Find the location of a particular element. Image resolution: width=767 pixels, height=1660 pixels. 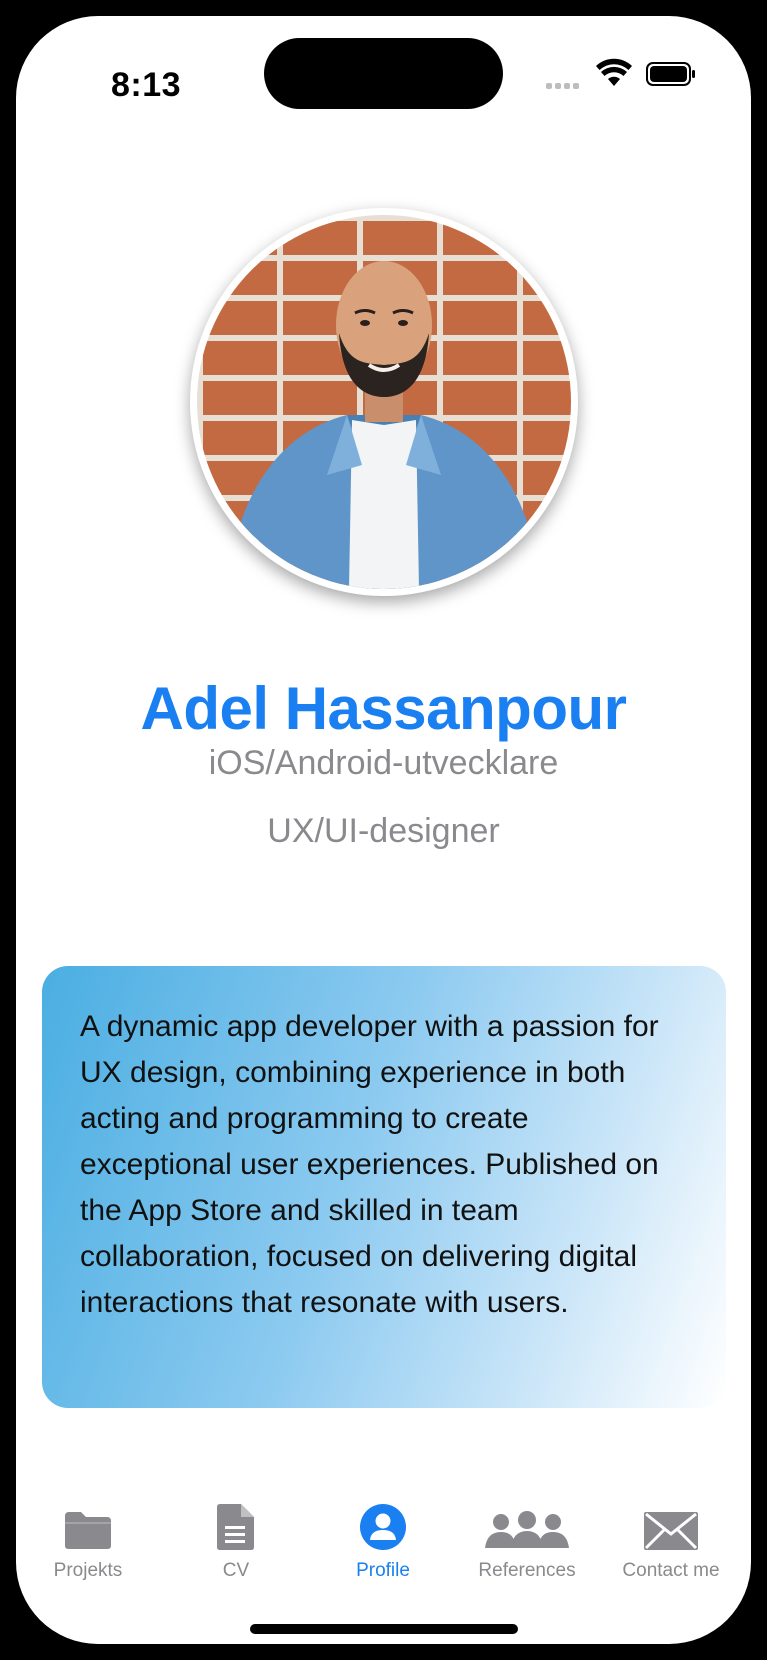

person-circle-icon is located at coordinates (383, 1527).